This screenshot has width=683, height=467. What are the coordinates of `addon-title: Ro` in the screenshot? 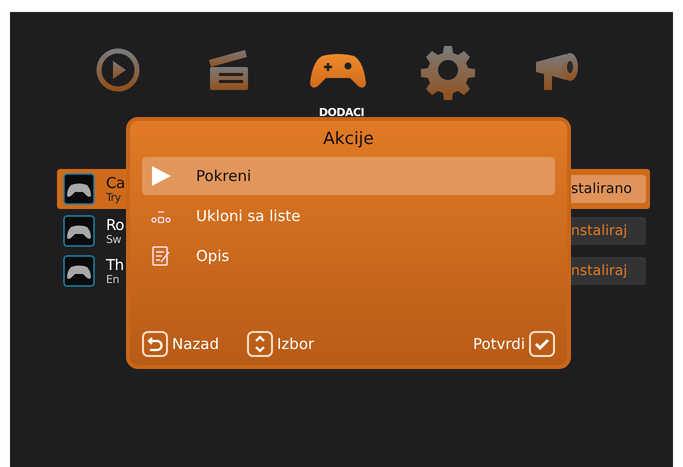 It's located at (115, 225).